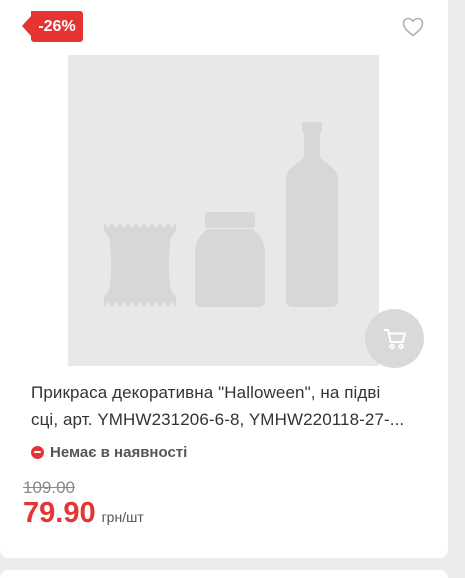  I want to click on price-row: 79.90 грн/шт, so click(83, 513).